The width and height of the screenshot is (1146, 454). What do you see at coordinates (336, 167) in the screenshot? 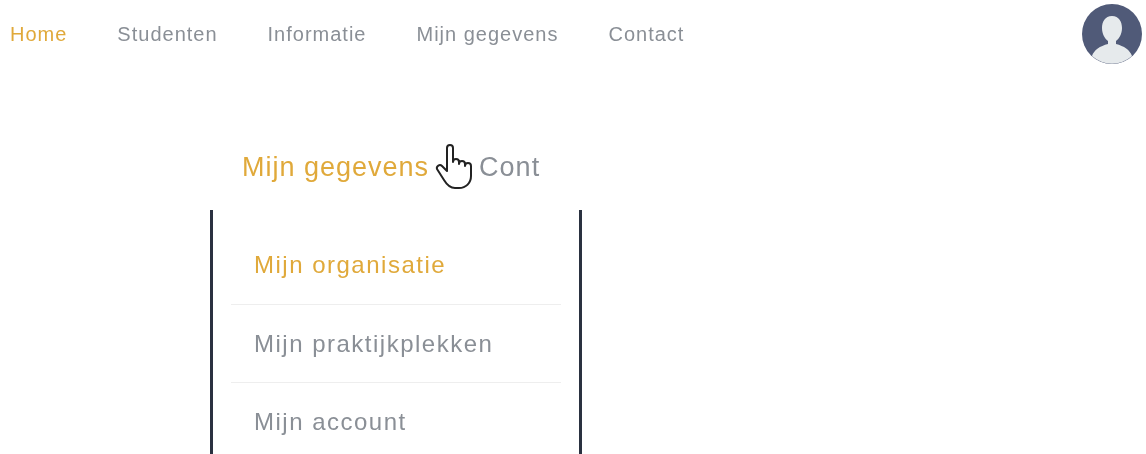
I see `menu-link: Mijn gegevens` at bounding box center [336, 167].